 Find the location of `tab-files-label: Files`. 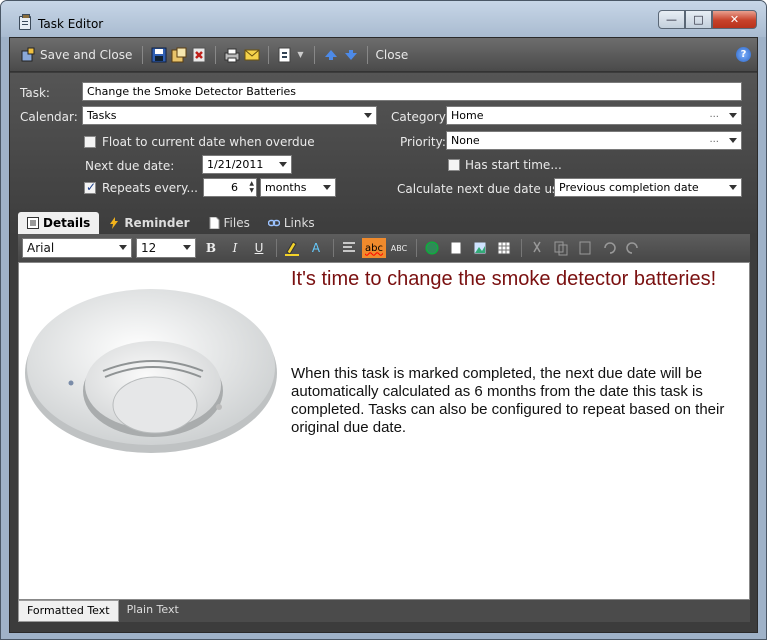

tab-files-label: Files is located at coordinates (236, 223).